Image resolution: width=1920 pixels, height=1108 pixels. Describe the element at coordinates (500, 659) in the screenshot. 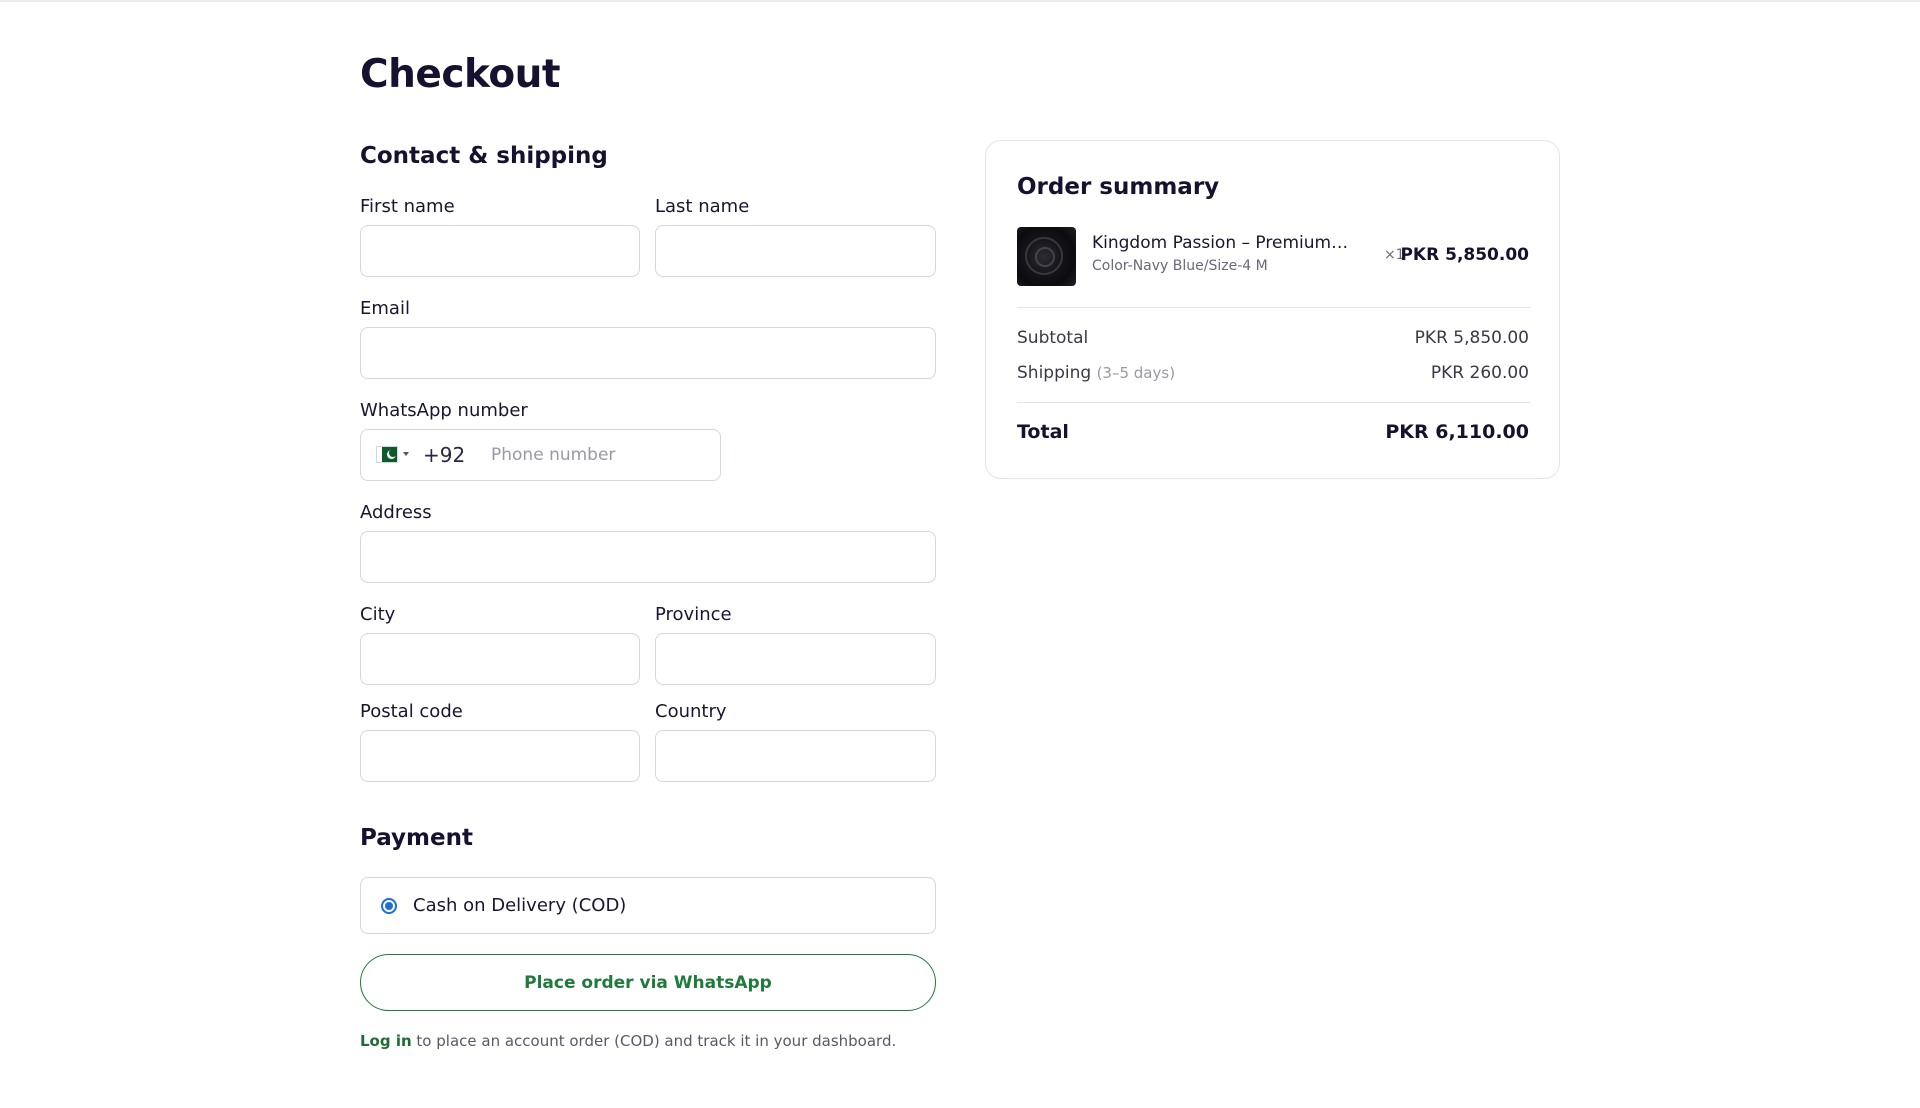

I see `city-field` at that location.